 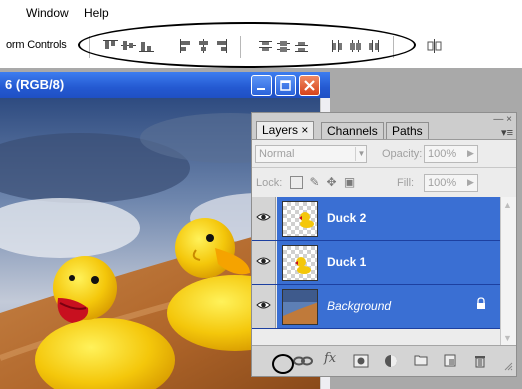 I want to click on layer-row-duck-1: Duck 1, so click(x=376, y=263).